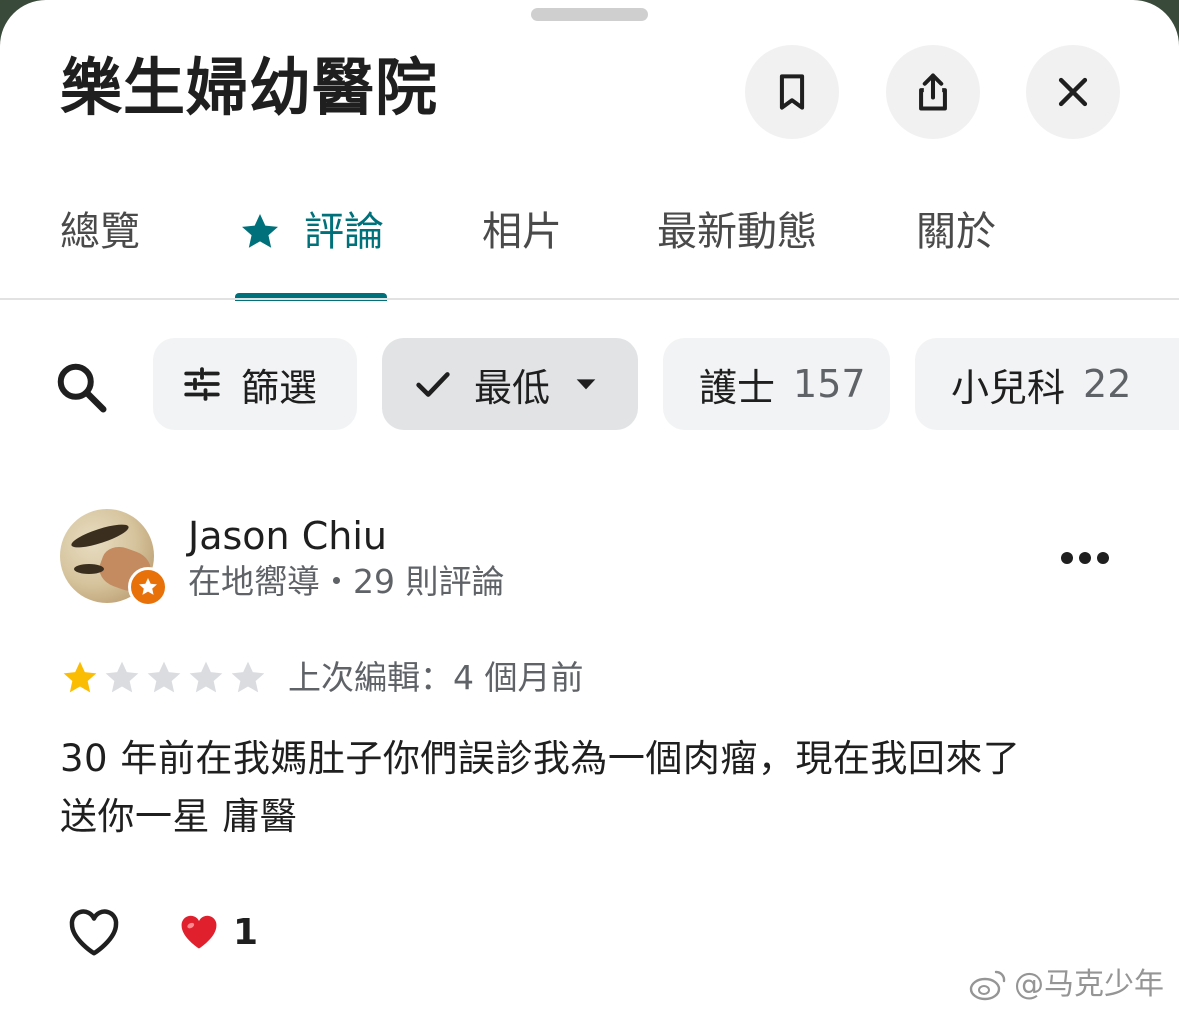 The height and width of the screenshot is (1016, 1179). I want to click on local-guide-badge, so click(148, 587).